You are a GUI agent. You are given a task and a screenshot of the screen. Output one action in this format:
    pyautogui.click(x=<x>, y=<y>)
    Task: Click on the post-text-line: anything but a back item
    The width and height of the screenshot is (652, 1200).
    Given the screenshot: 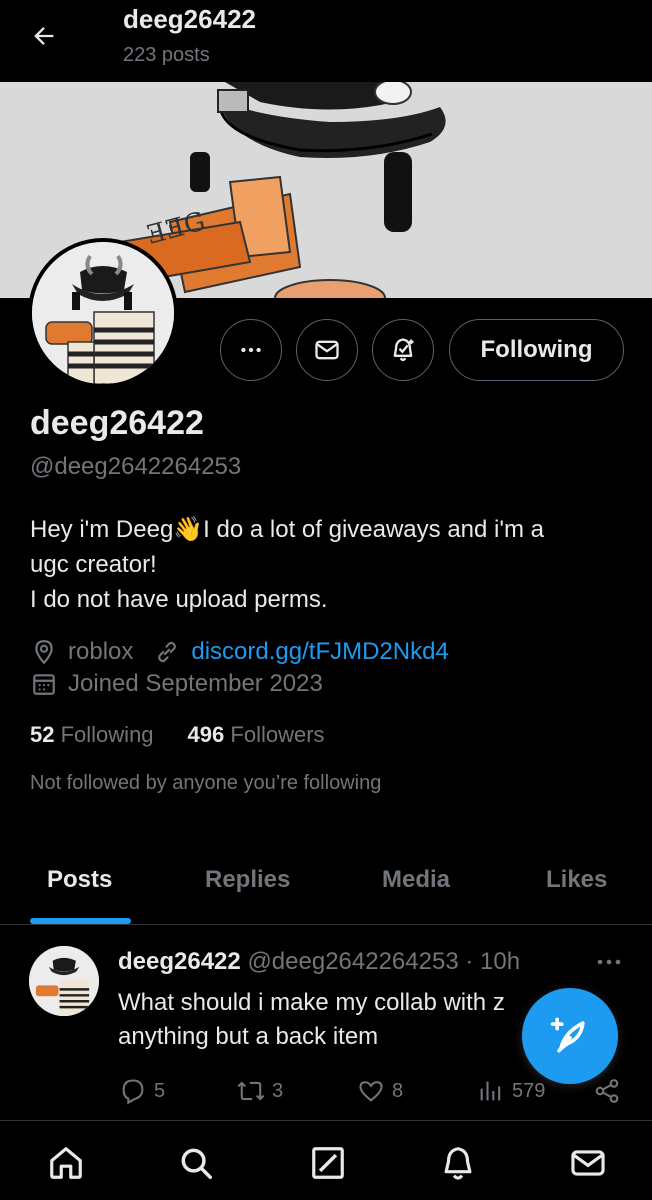 What is the action you would take?
    pyautogui.click(x=248, y=1036)
    